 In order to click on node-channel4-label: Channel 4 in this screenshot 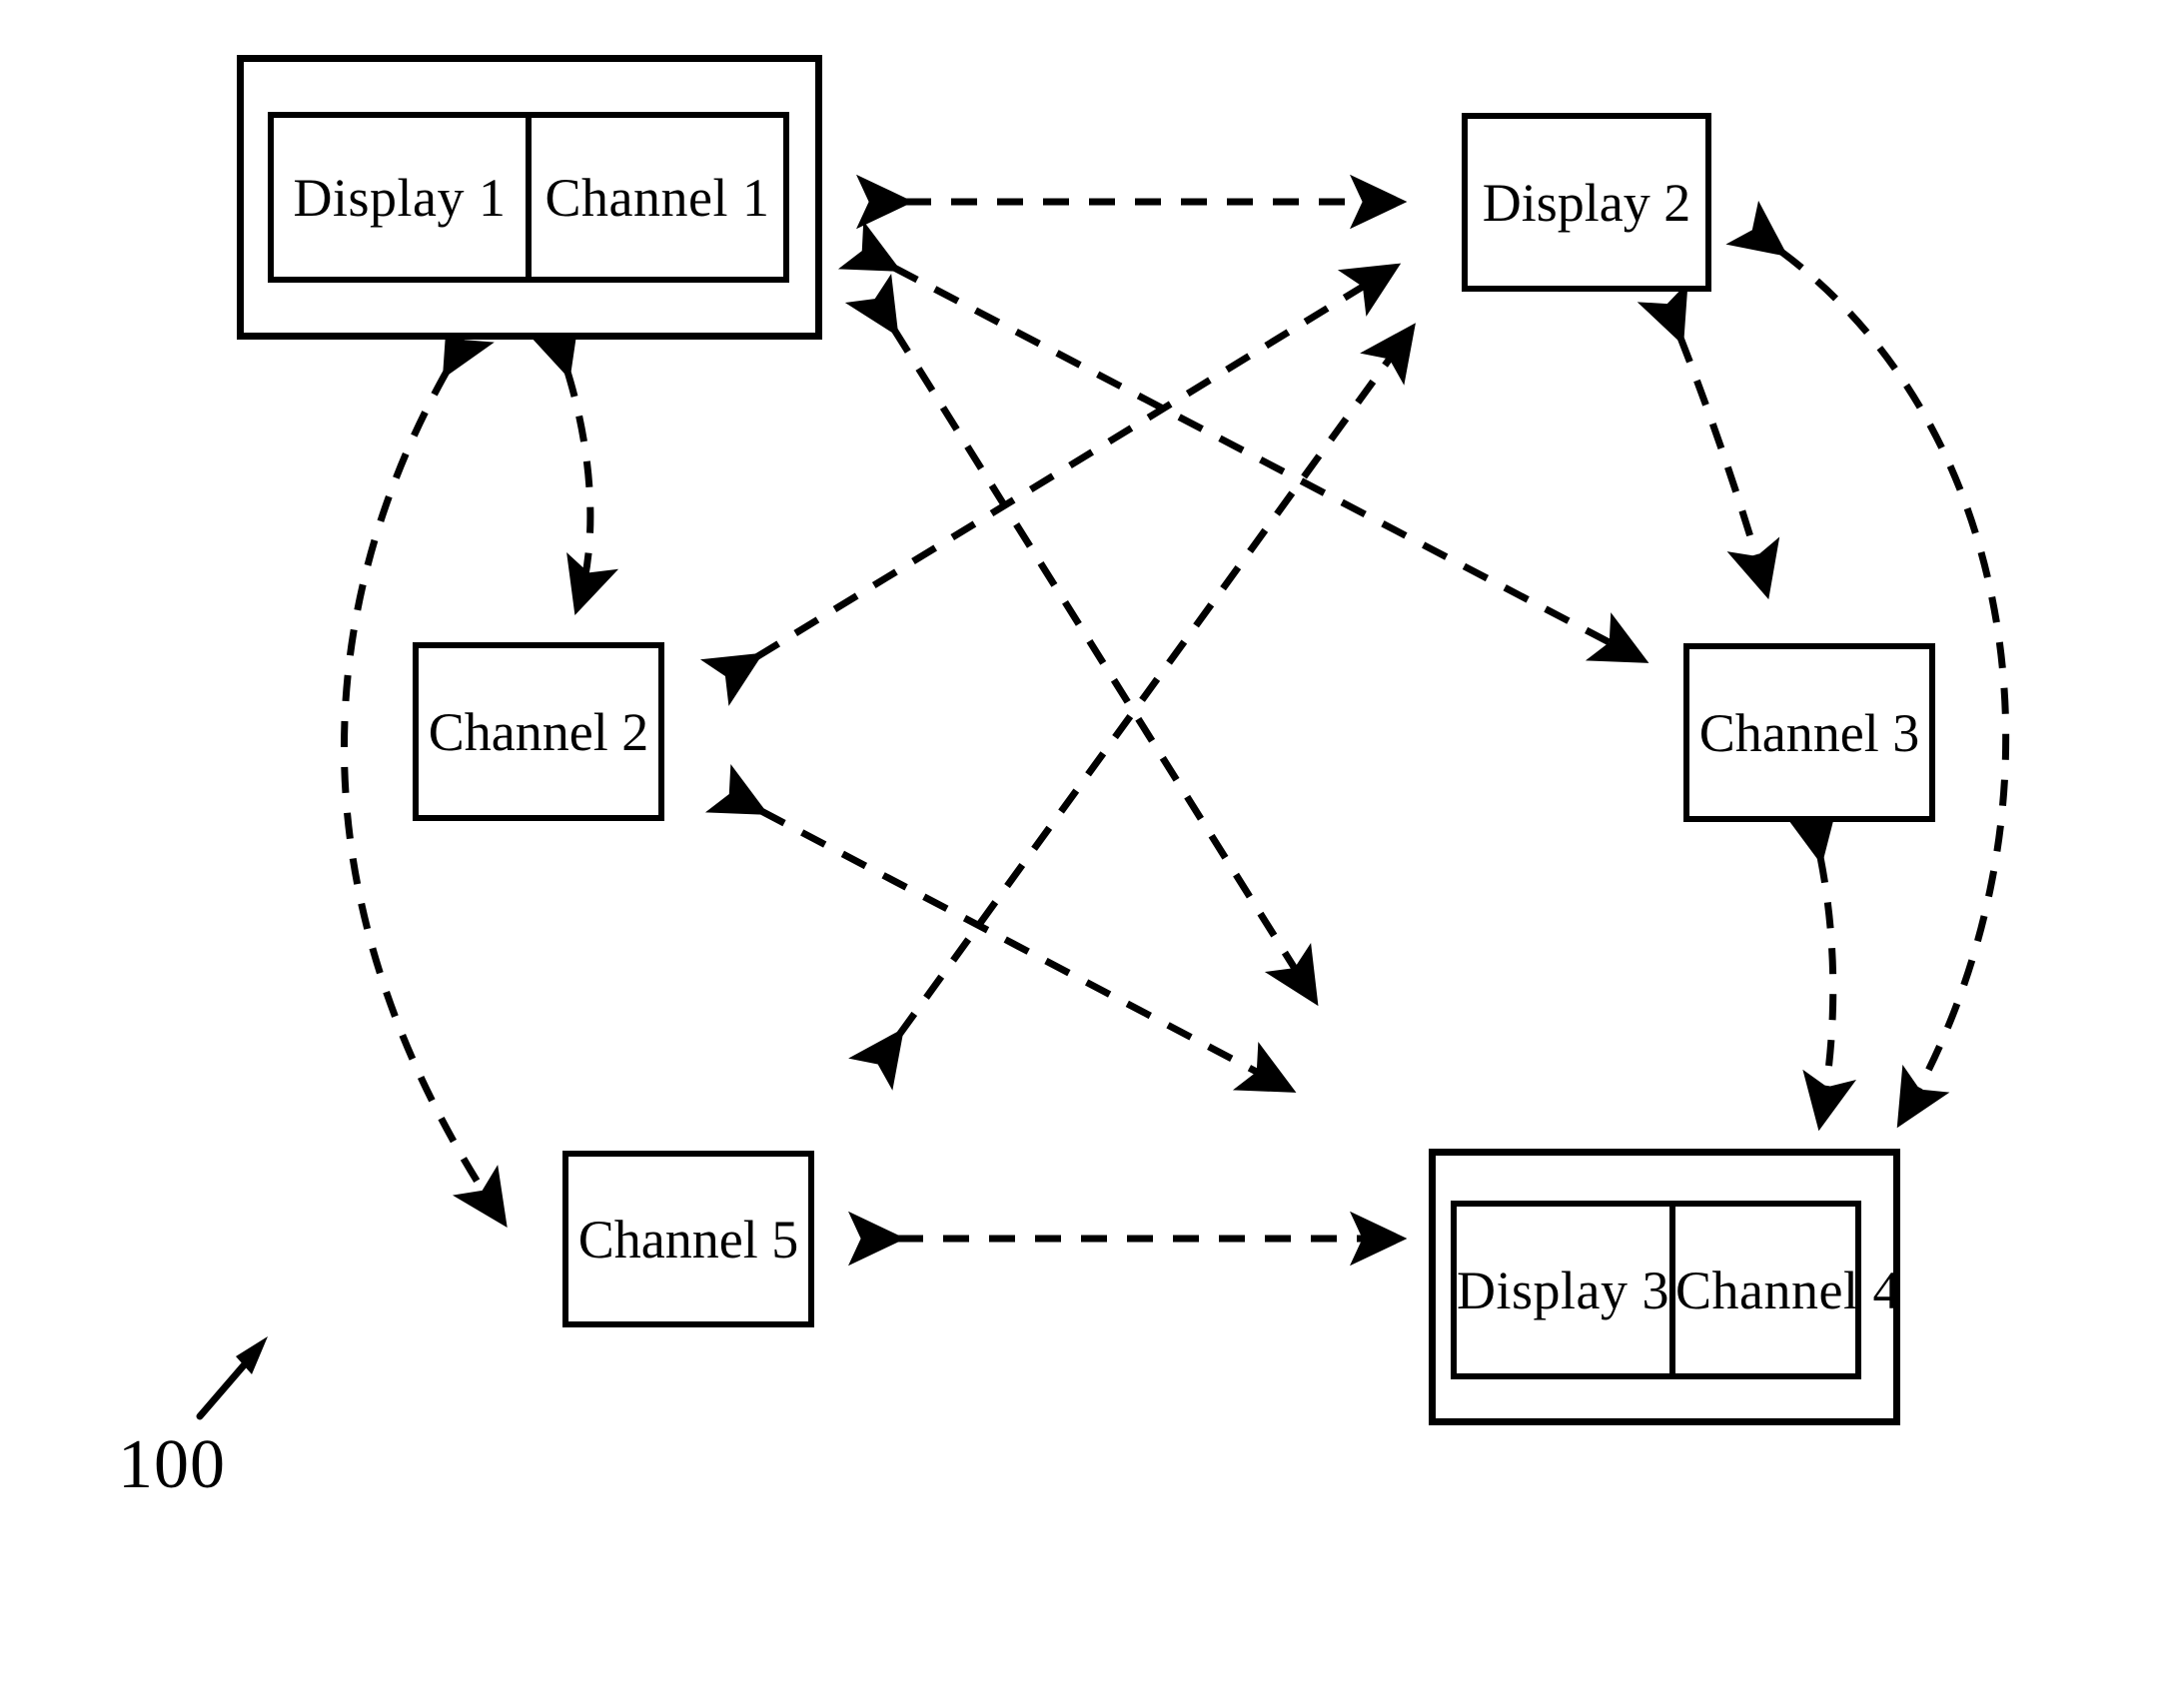, I will do `click(1787, 1290)`.